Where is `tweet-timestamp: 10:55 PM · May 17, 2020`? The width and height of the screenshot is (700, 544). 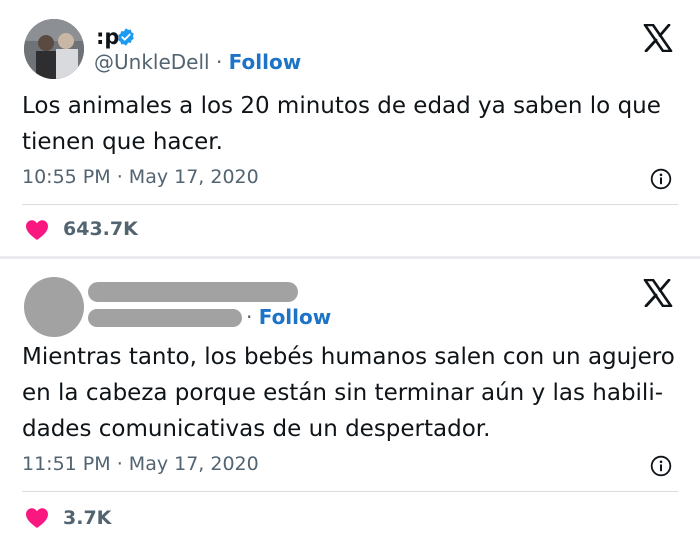
tweet-timestamp: 10:55 PM · May 17, 2020 is located at coordinates (140, 177).